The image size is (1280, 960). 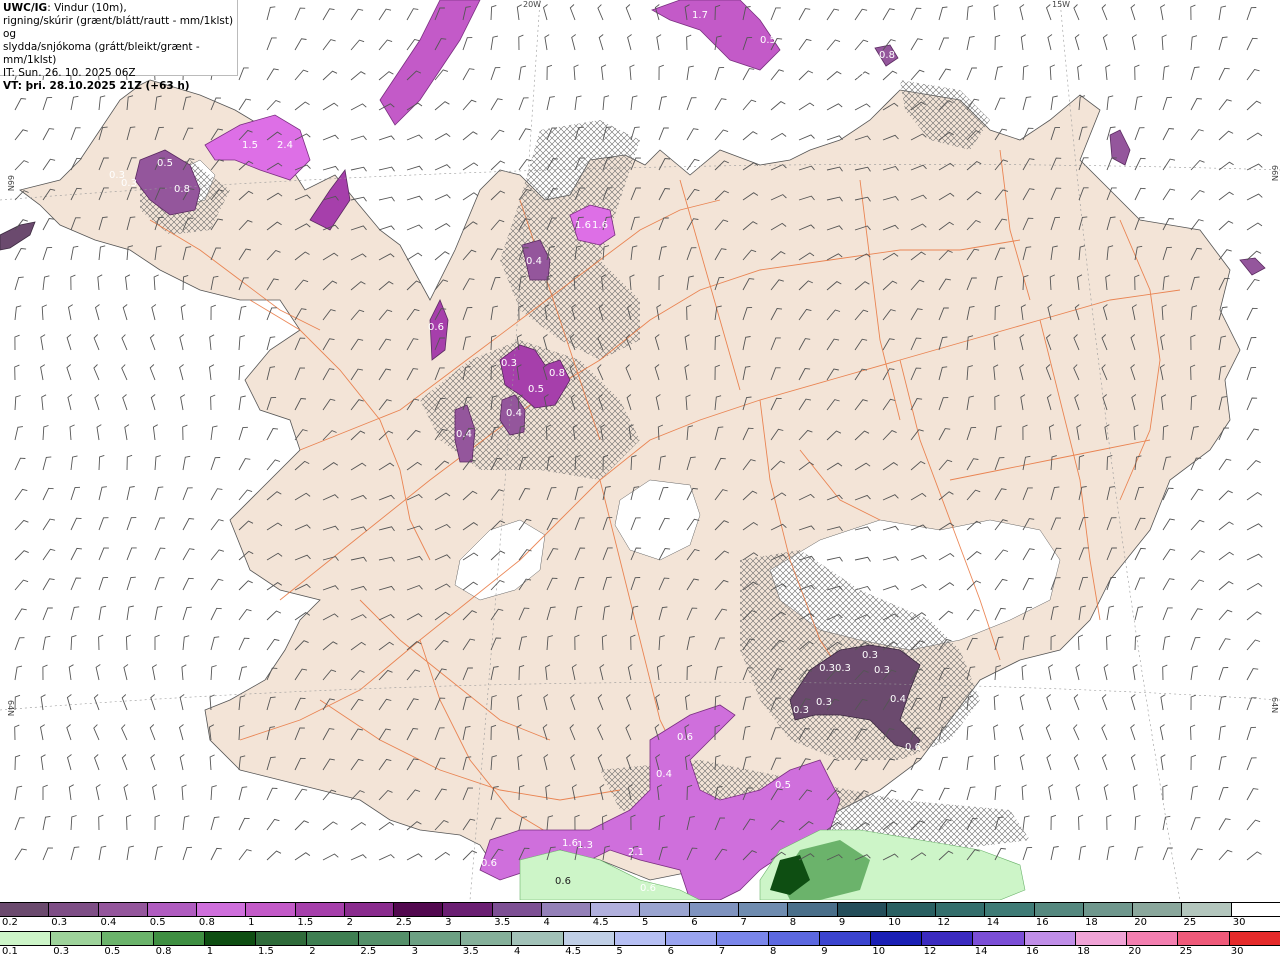 What do you see at coordinates (1186, 951) in the screenshot?
I see `legend-rain-label: 25` at bounding box center [1186, 951].